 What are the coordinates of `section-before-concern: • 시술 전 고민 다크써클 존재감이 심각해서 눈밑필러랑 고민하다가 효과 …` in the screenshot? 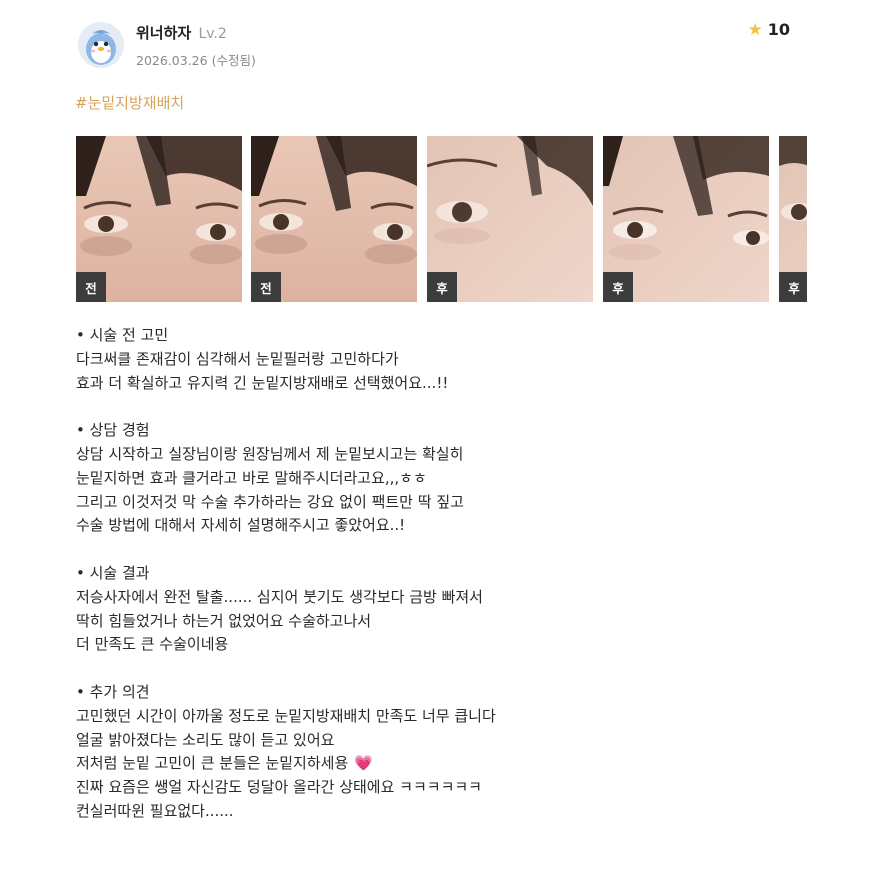 It's located at (456, 359).